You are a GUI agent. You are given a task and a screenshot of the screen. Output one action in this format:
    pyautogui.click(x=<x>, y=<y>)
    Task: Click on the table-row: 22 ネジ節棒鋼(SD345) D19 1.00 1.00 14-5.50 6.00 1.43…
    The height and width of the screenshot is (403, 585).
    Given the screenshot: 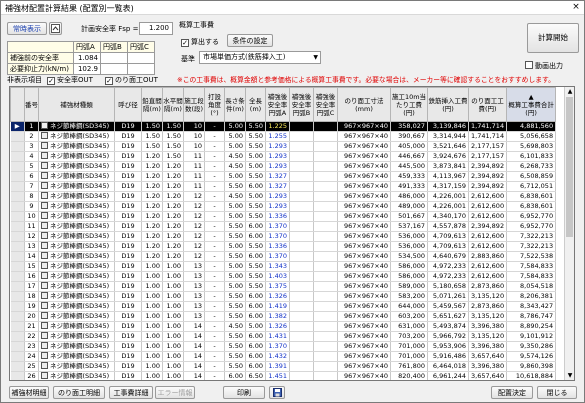 What is the action you would take?
    pyautogui.click(x=283, y=336)
    